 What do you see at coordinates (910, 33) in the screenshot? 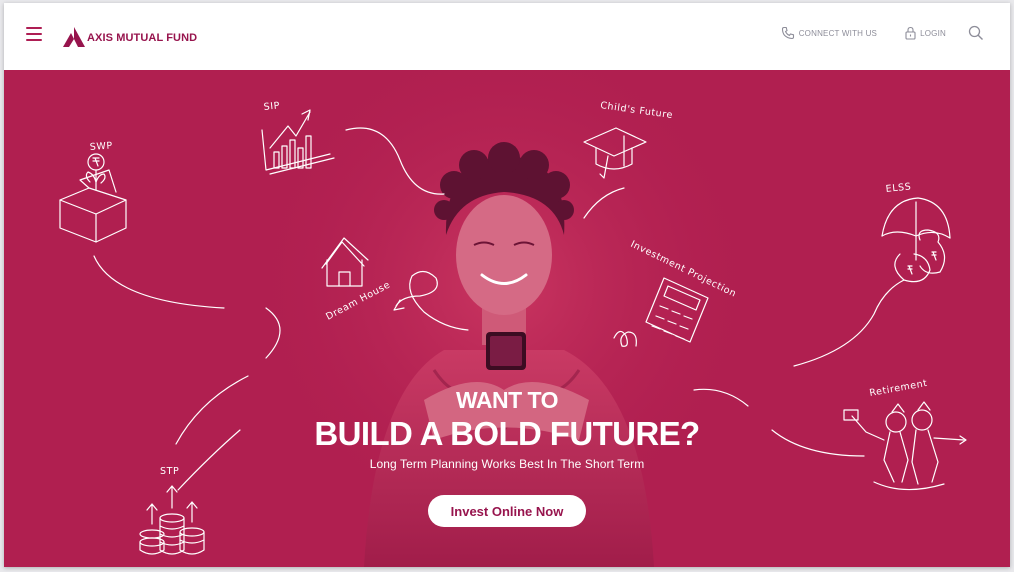
I see `lock-icon` at bounding box center [910, 33].